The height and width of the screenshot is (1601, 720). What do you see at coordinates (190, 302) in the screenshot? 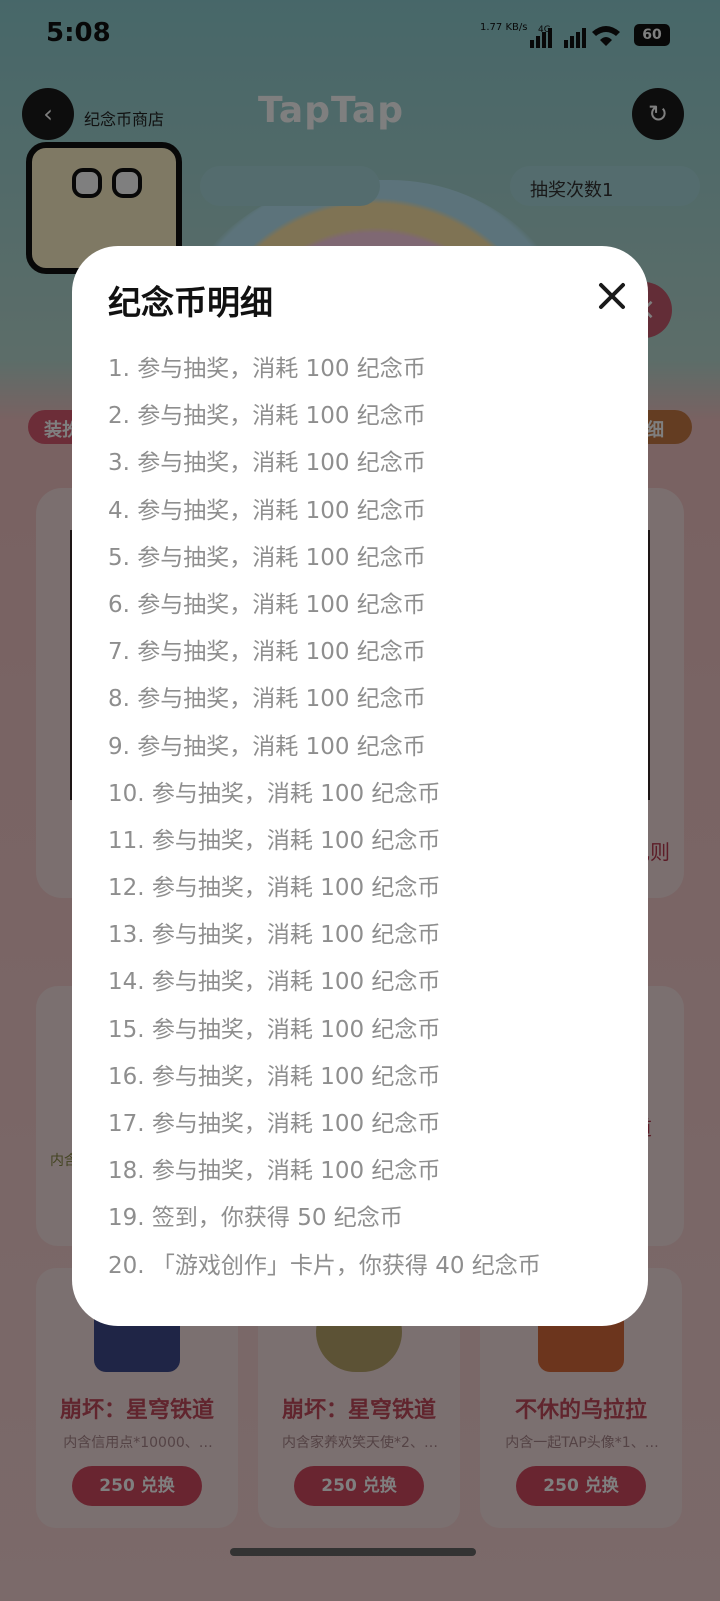
I see `modal-title: 纪念币明细` at bounding box center [190, 302].